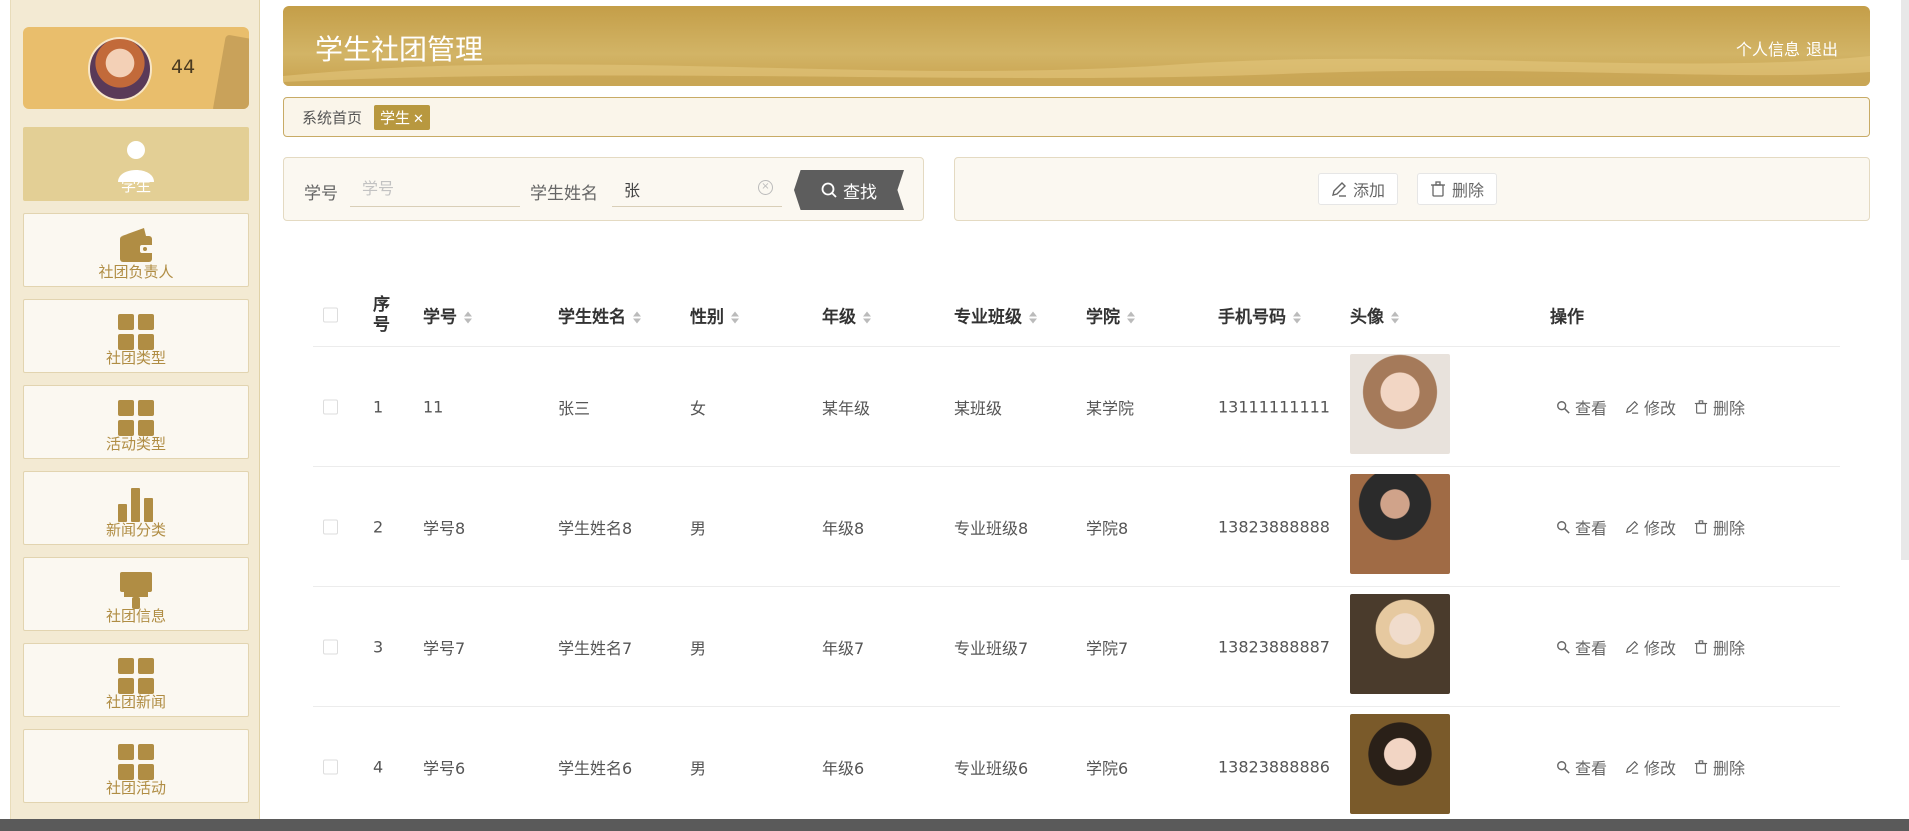  I want to click on person-icon, so click(136, 161).